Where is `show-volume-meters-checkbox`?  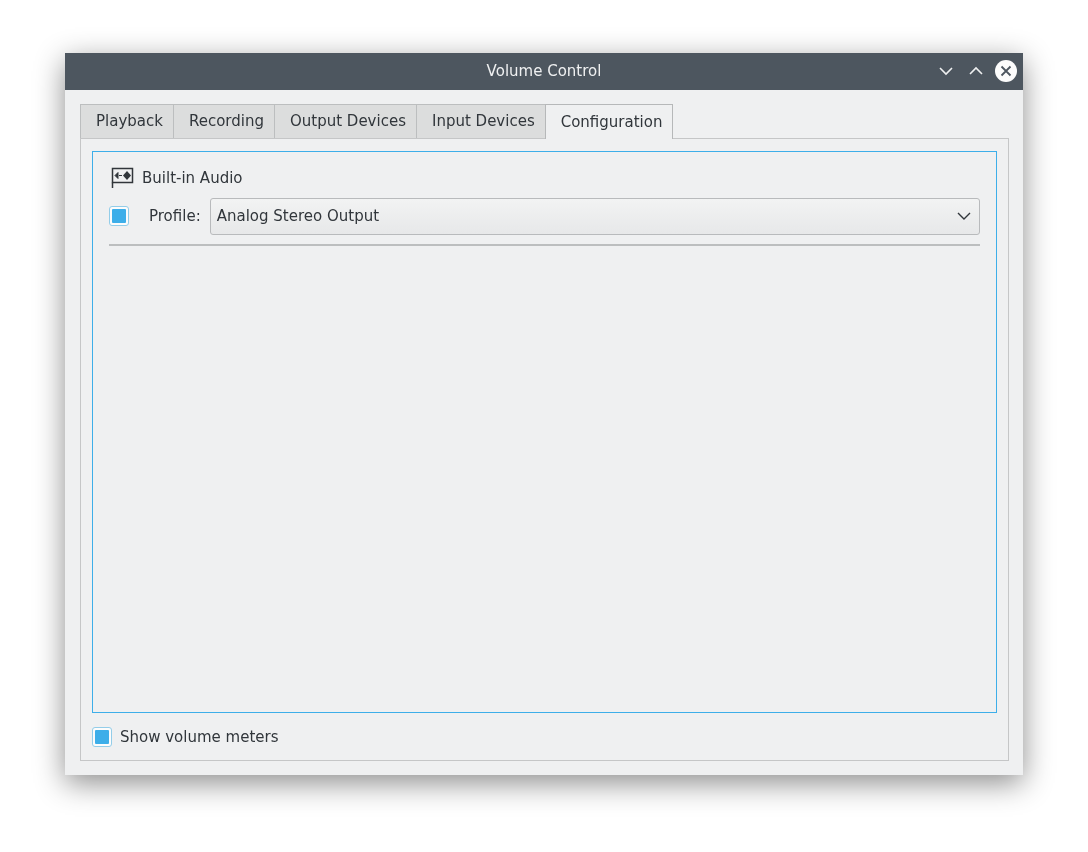
show-volume-meters-checkbox is located at coordinates (102, 736).